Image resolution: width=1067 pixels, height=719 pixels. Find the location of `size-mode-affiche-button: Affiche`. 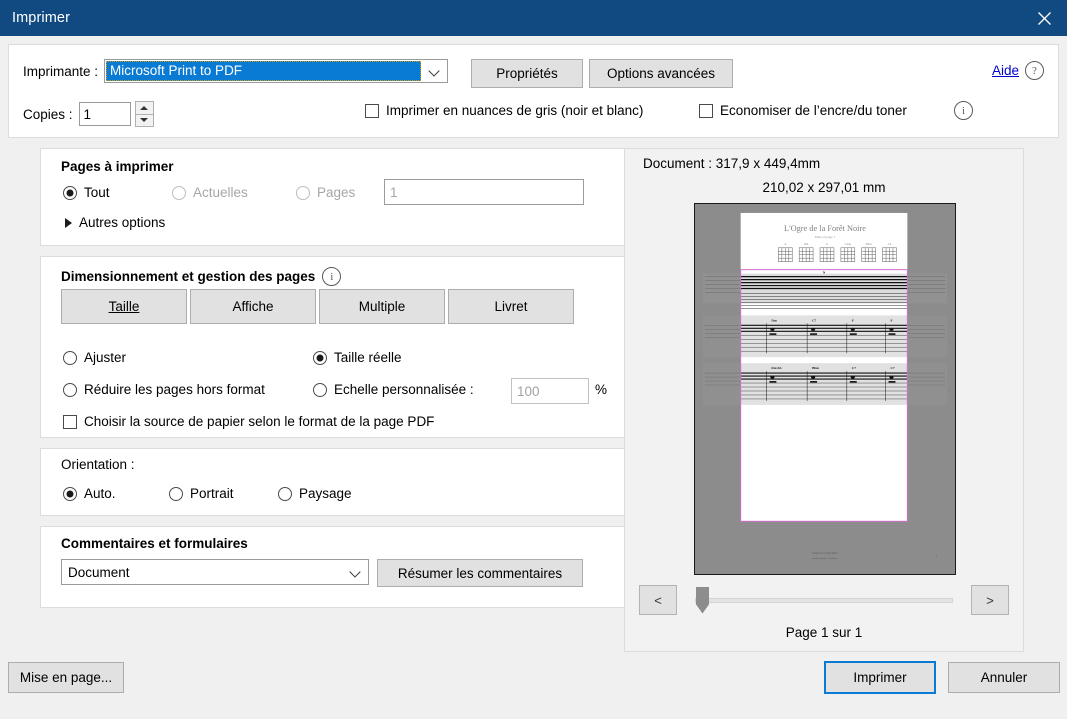

size-mode-affiche-button: Affiche is located at coordinates (253, 306).